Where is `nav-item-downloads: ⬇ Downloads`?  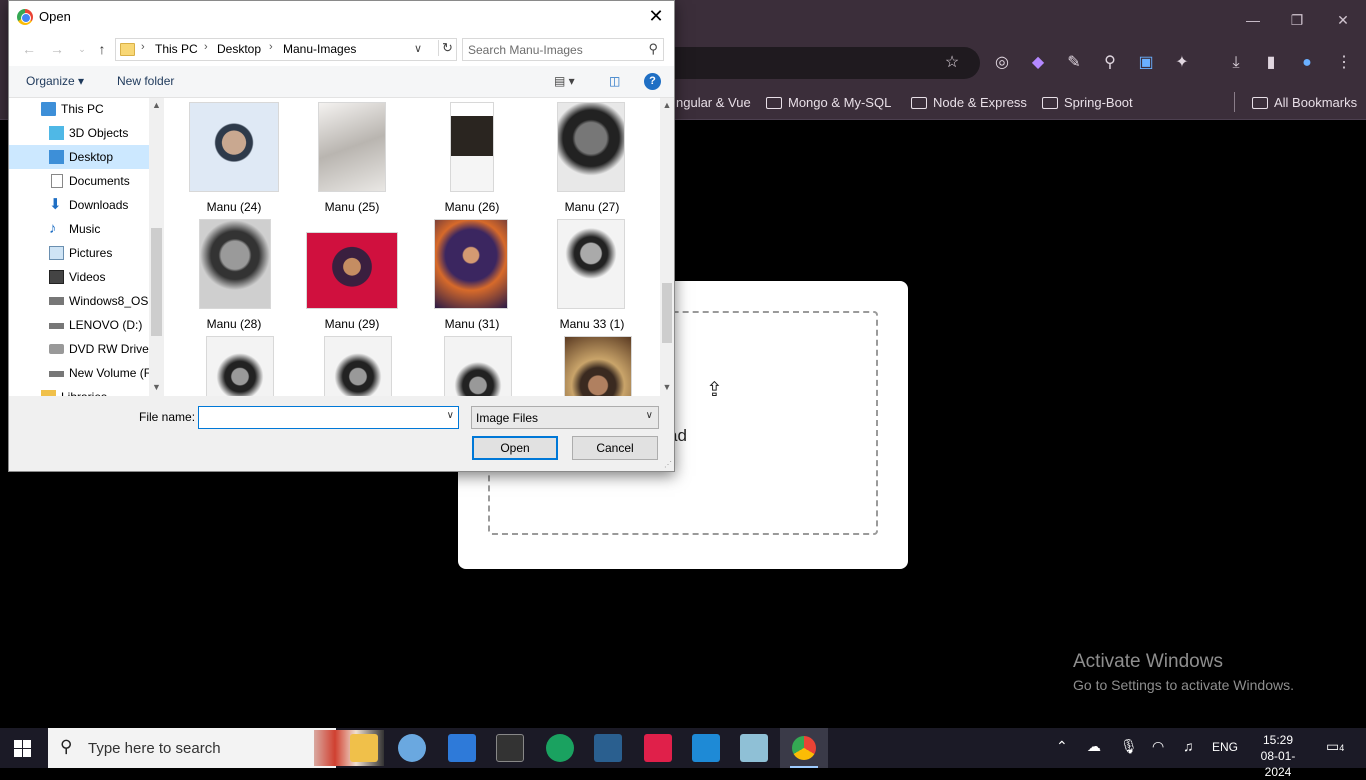 nav-item-downloads: ⬇ Downloads is located at coordinates (79, 205).